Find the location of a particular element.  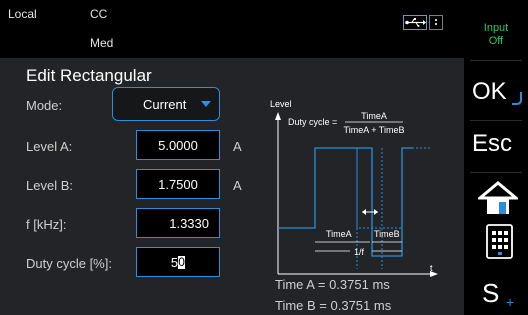

keypad-icon is located at coordinates (499, 241).